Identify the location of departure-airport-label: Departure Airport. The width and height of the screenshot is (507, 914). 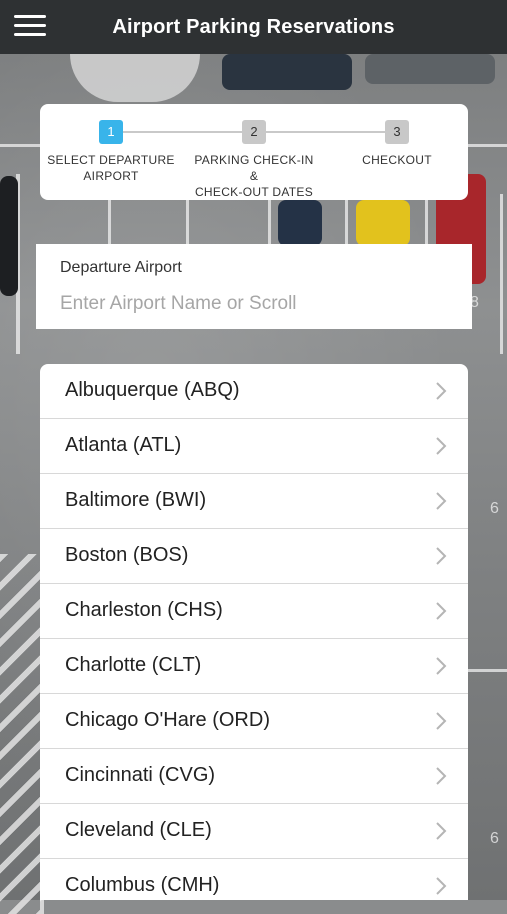
(121, 267).